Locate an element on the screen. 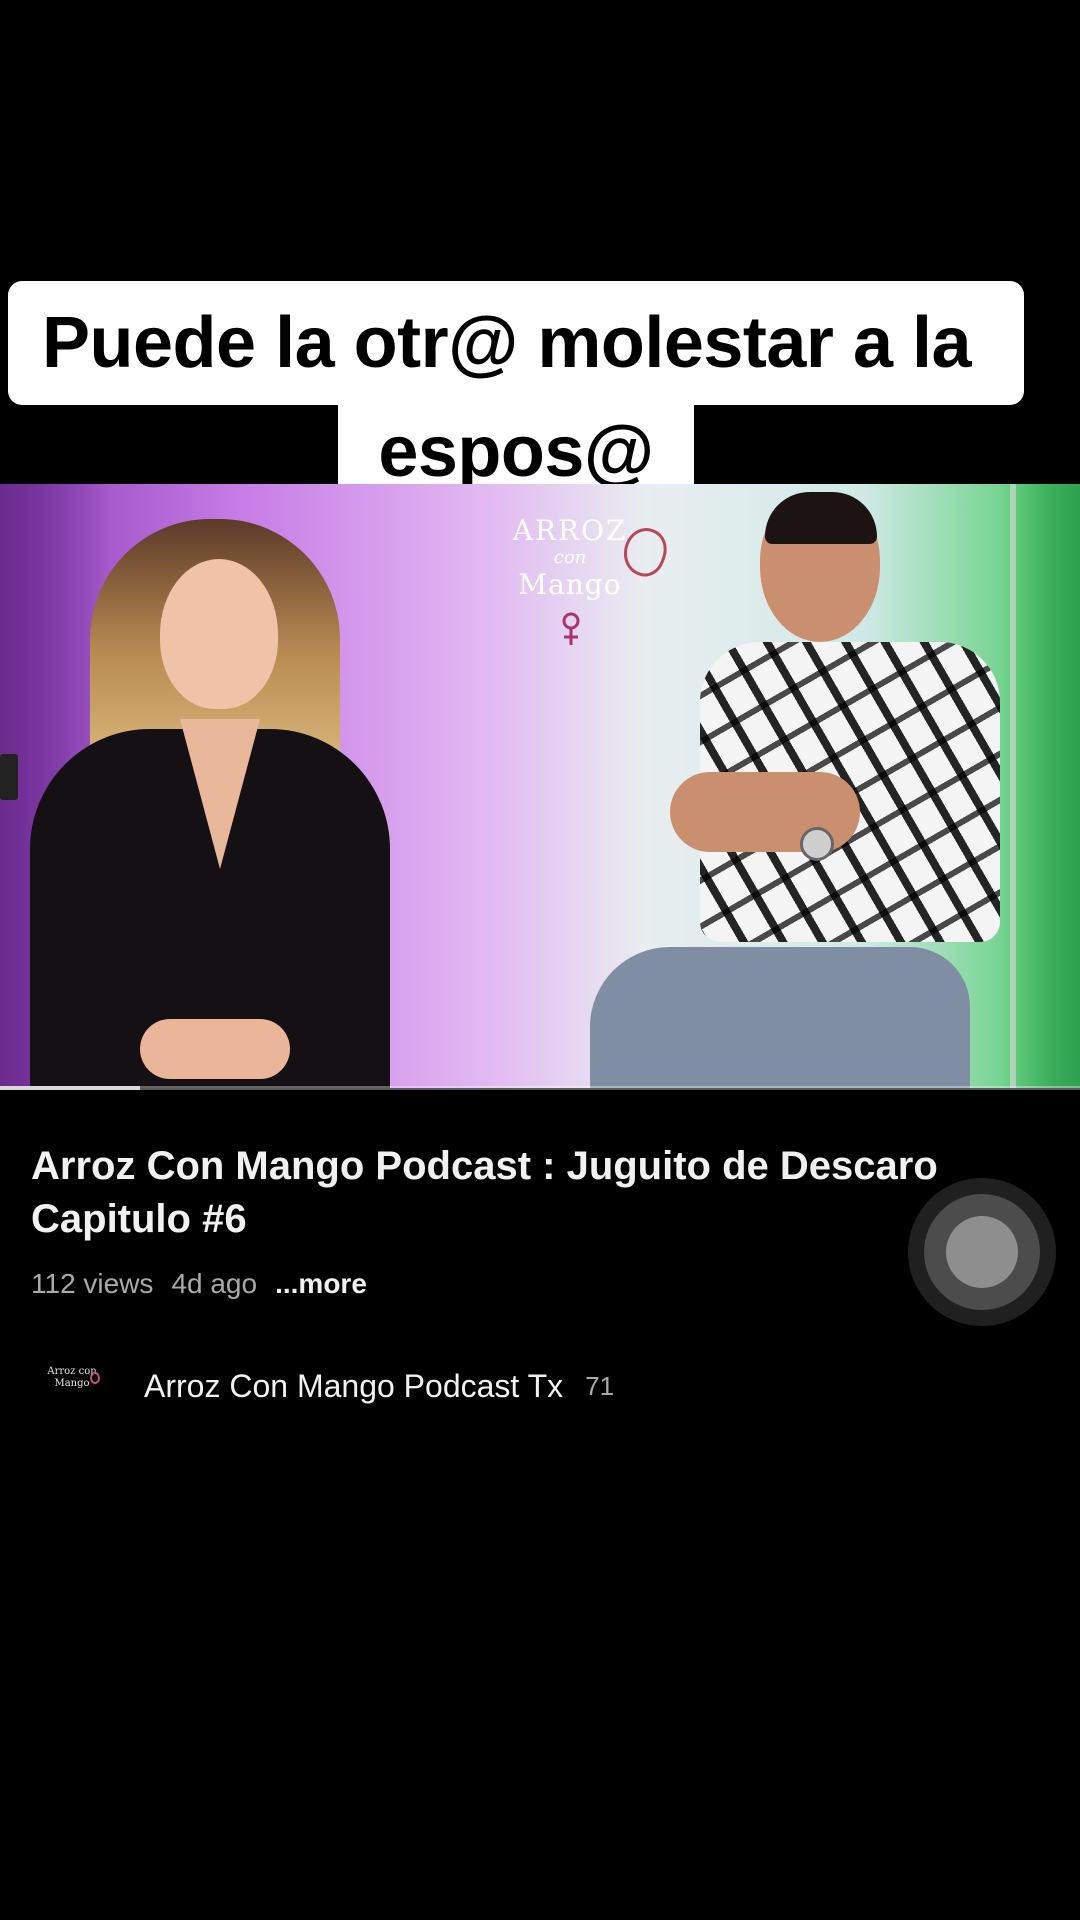 This screenshot has width=1080, height=1920. man-host is located at coordinates (810, 790).